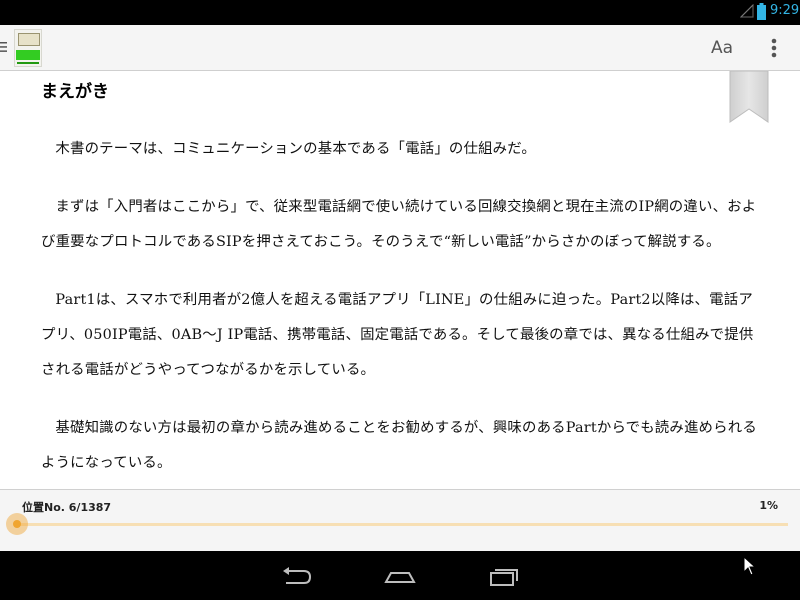  What do you see at coordinates (75, 92) in the screenshot?
I see `chapter-title: まえがき` at bounding box center [75, 92].